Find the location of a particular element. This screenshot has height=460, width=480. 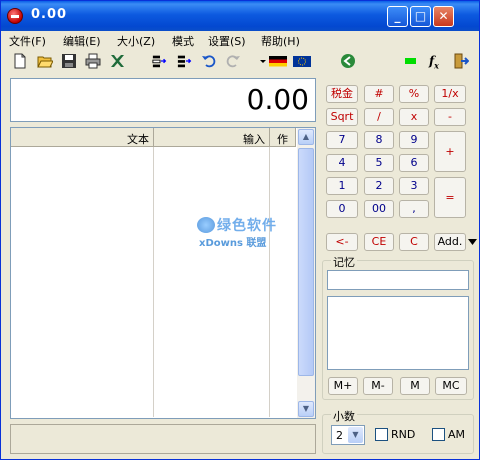

close-button: ✕ is located at coordinates (443, 16).